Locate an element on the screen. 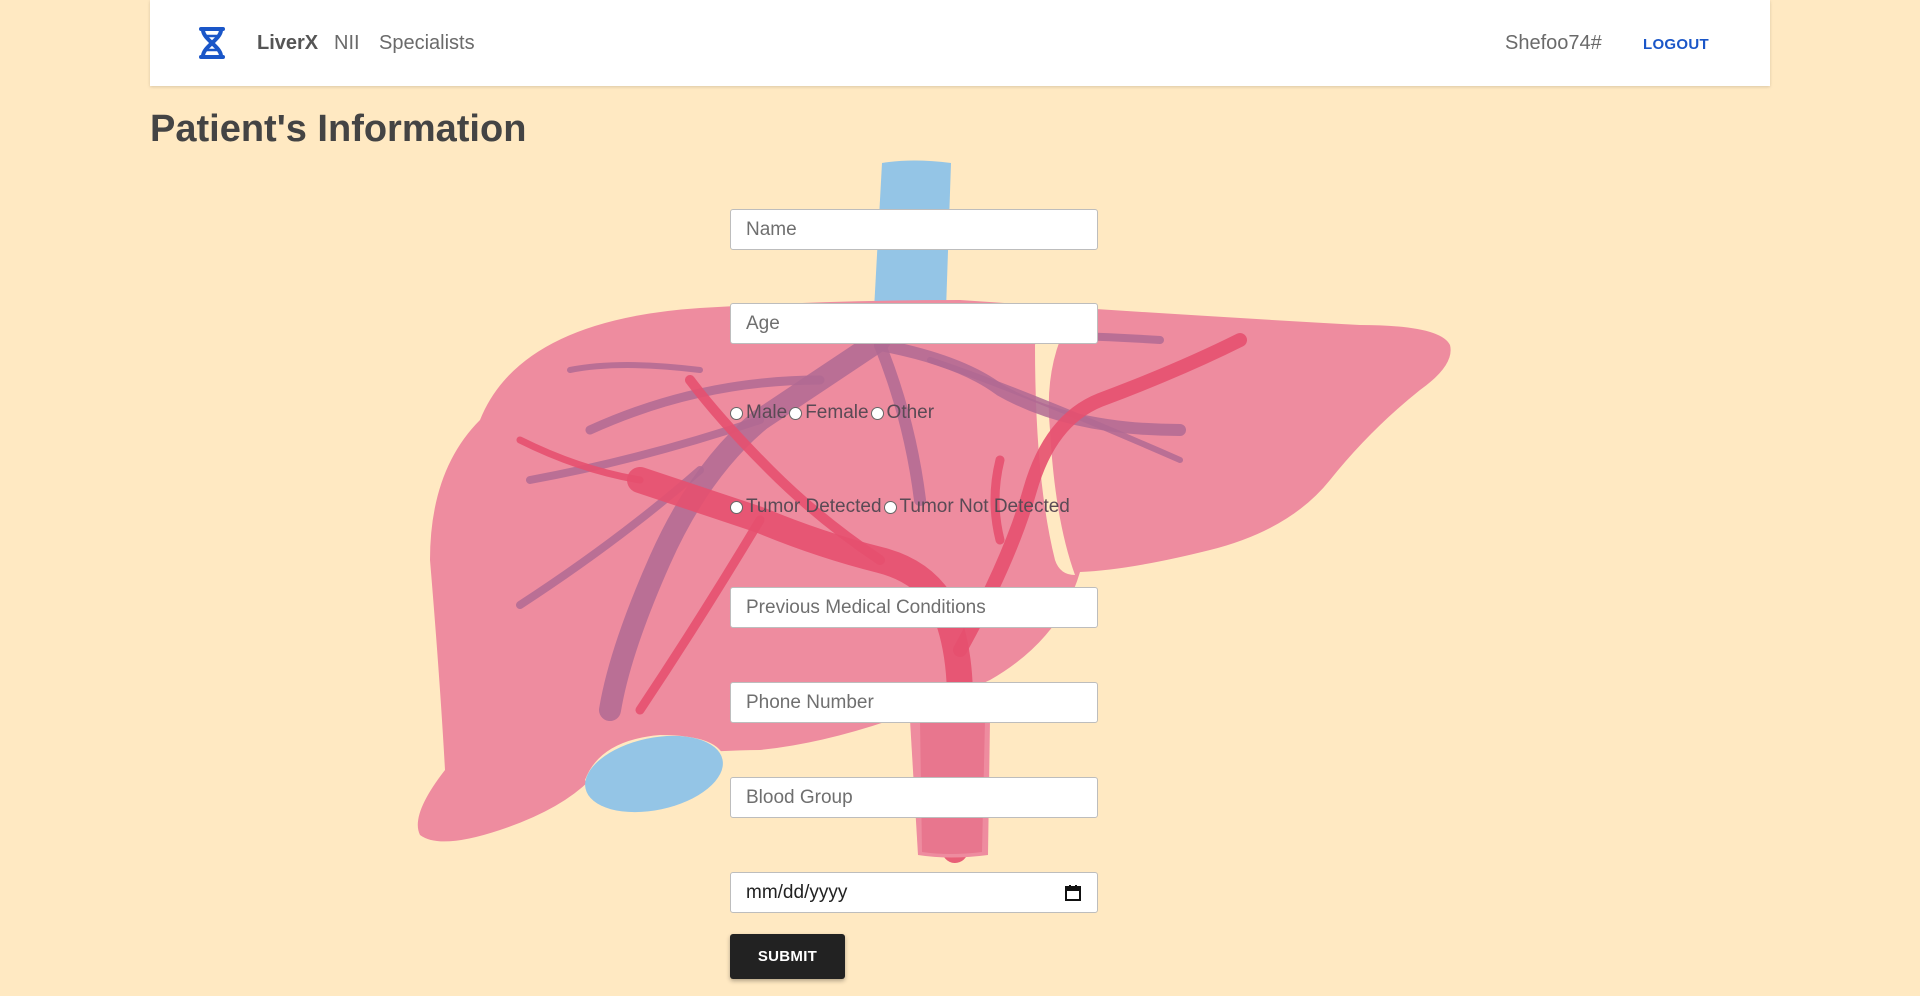  date-input: mm/dd/yyyy is located at coordinates (914, 892).